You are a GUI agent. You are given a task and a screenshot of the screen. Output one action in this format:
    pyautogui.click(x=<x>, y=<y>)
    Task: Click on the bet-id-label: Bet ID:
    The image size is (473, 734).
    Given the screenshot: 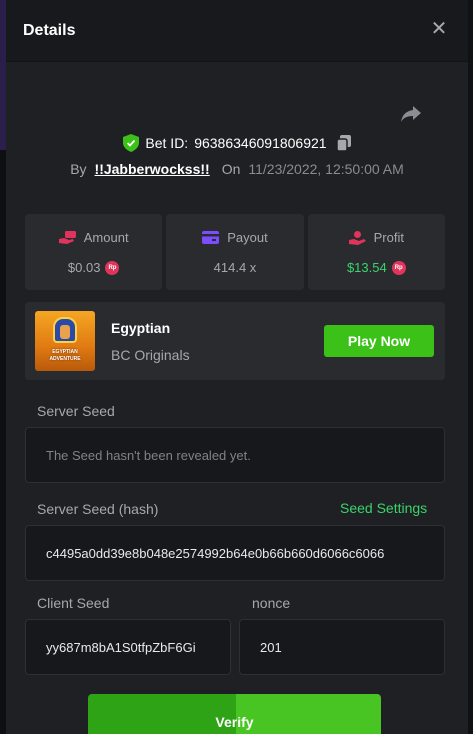 What is the action you would take?
    pyautogui.click(x=167, y=143)
    